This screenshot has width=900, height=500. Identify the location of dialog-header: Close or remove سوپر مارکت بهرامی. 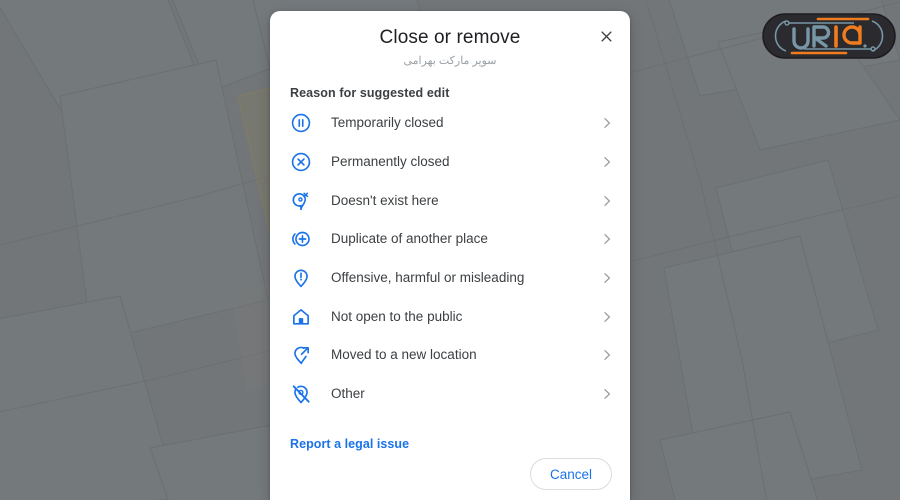
(450, 40).